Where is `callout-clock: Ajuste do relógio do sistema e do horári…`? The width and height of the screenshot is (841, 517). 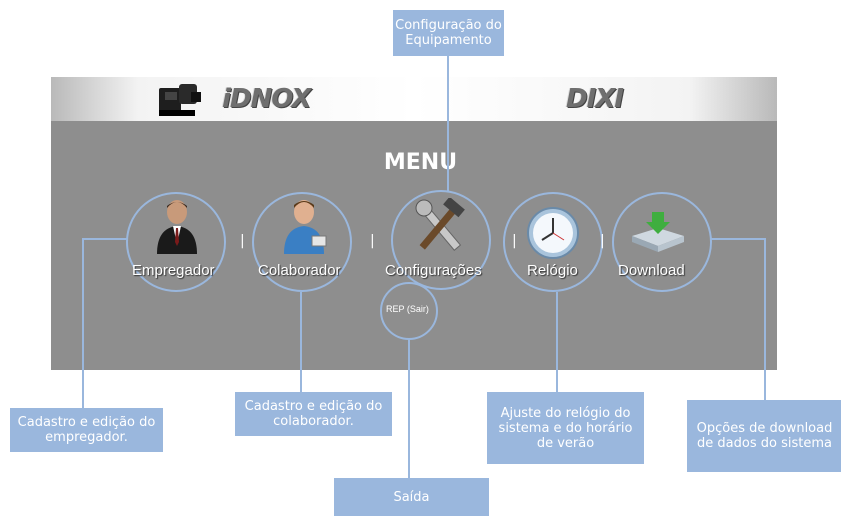
callout-clock: Ajuste do relógio do sistema e do horári… is located at coordinates (565, 428).